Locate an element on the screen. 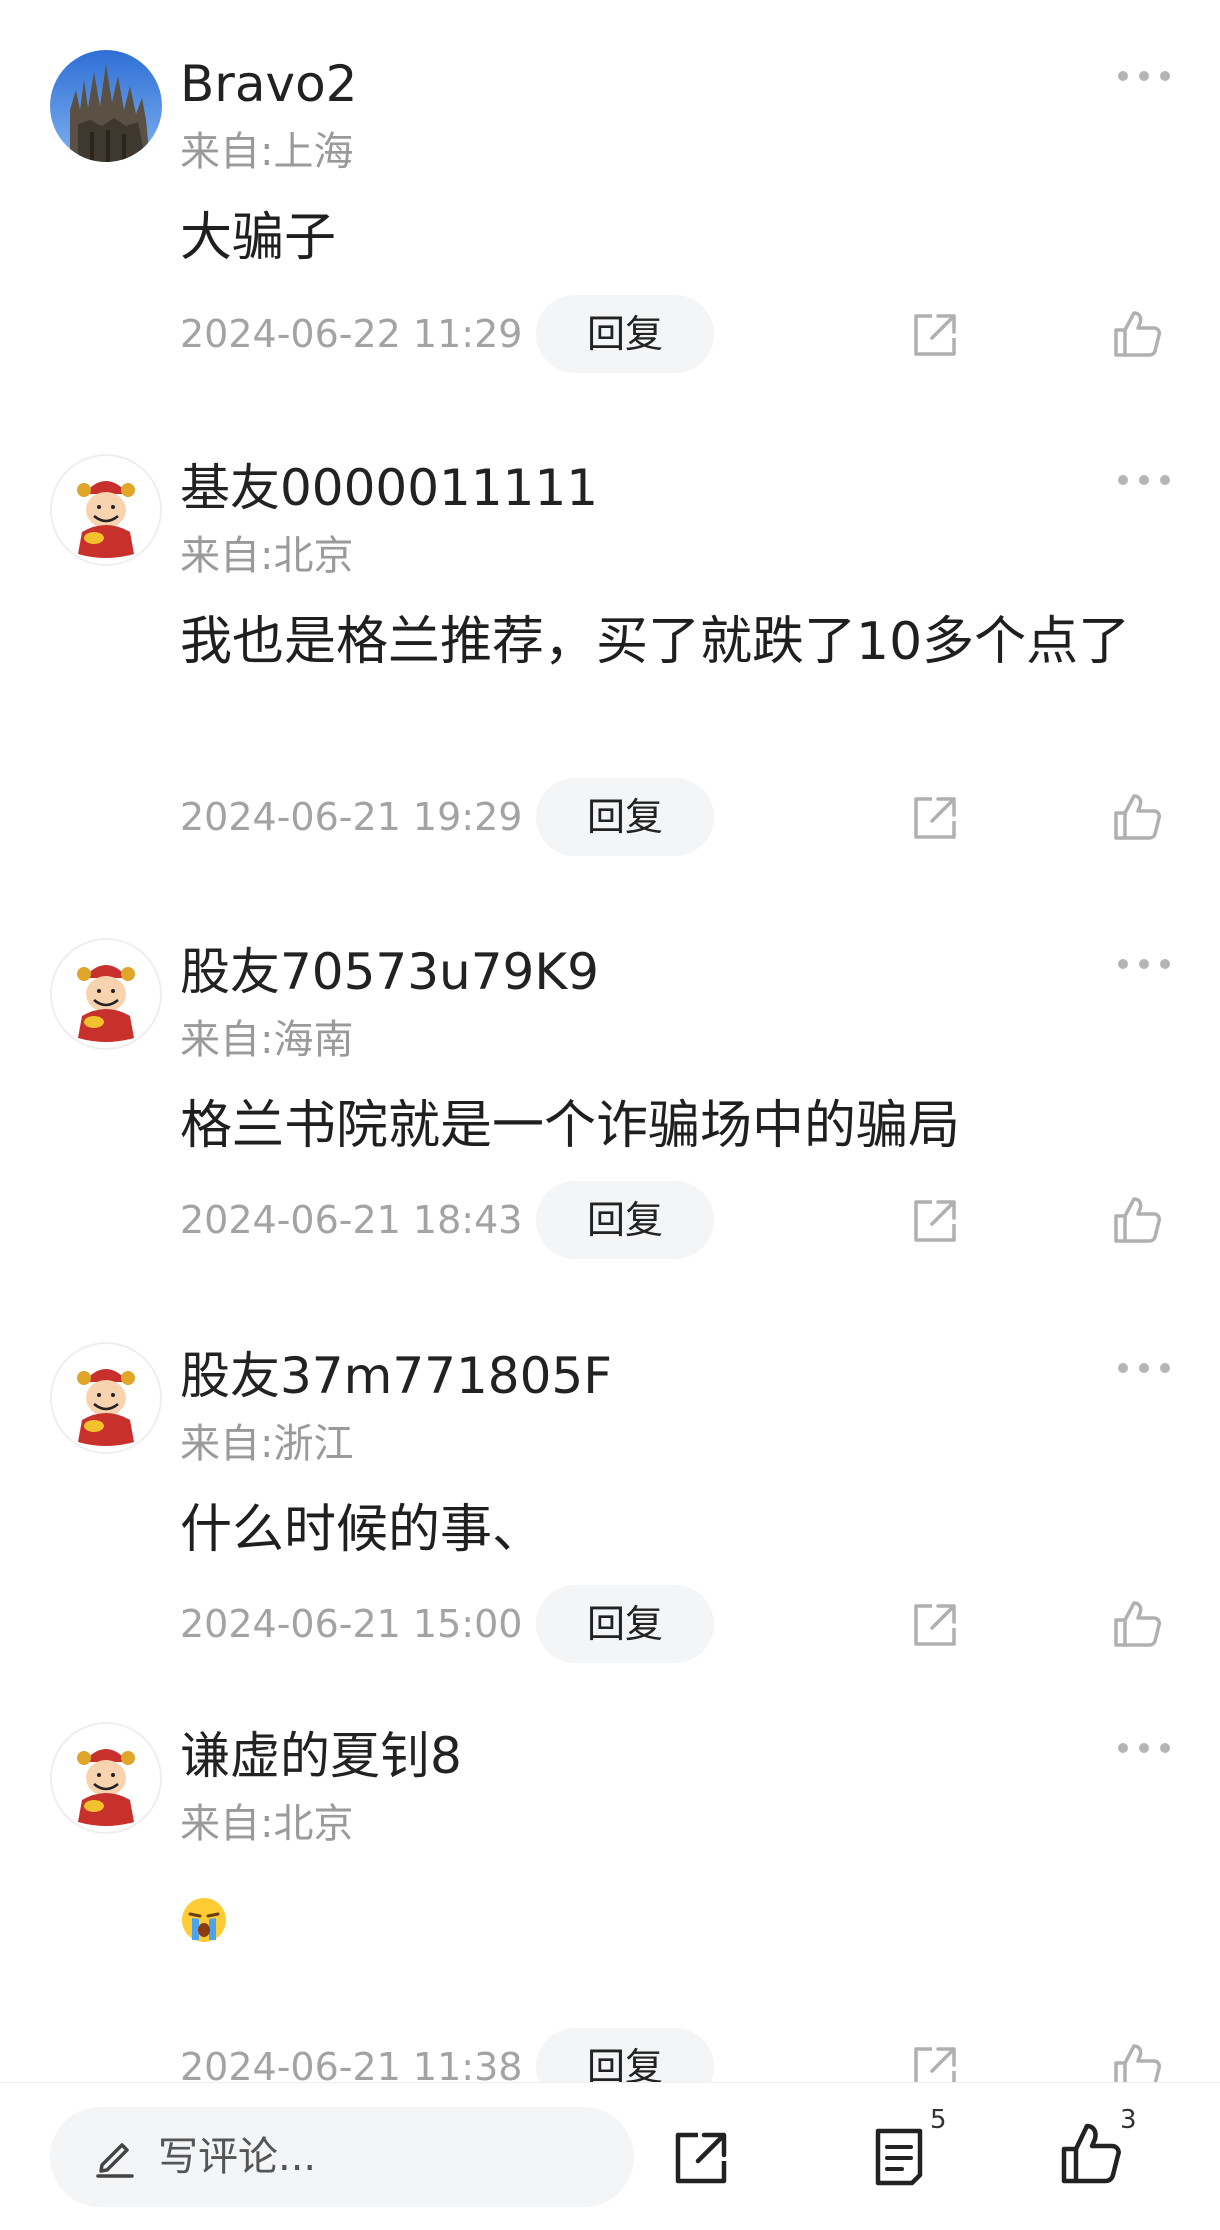 Image resolution: width=1220 pixels, height=2230 pixels. comment-meta: 2024-06-21 18:43 回复 is located at coordinates (610, 1220).